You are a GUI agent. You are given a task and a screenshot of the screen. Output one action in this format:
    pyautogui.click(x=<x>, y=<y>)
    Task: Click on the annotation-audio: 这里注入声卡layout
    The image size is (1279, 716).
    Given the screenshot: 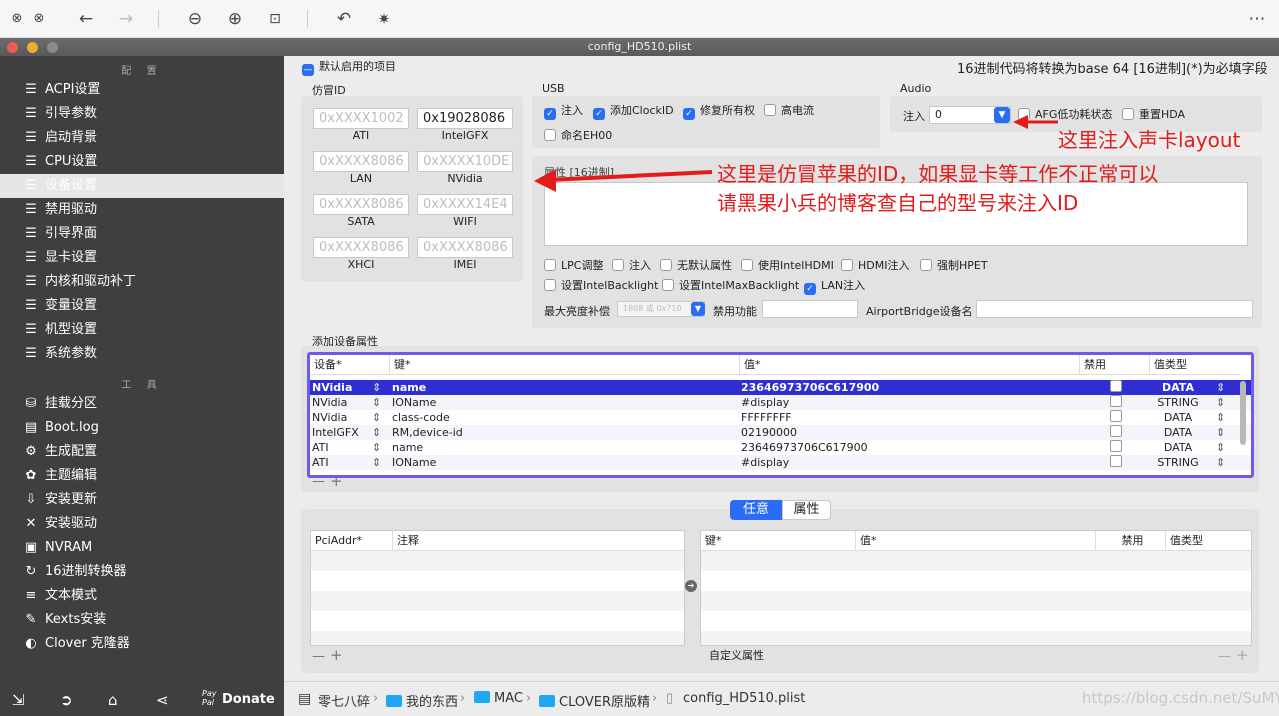 What is the action you would take?
    pyautogui.click(x=1149, y=140)
    